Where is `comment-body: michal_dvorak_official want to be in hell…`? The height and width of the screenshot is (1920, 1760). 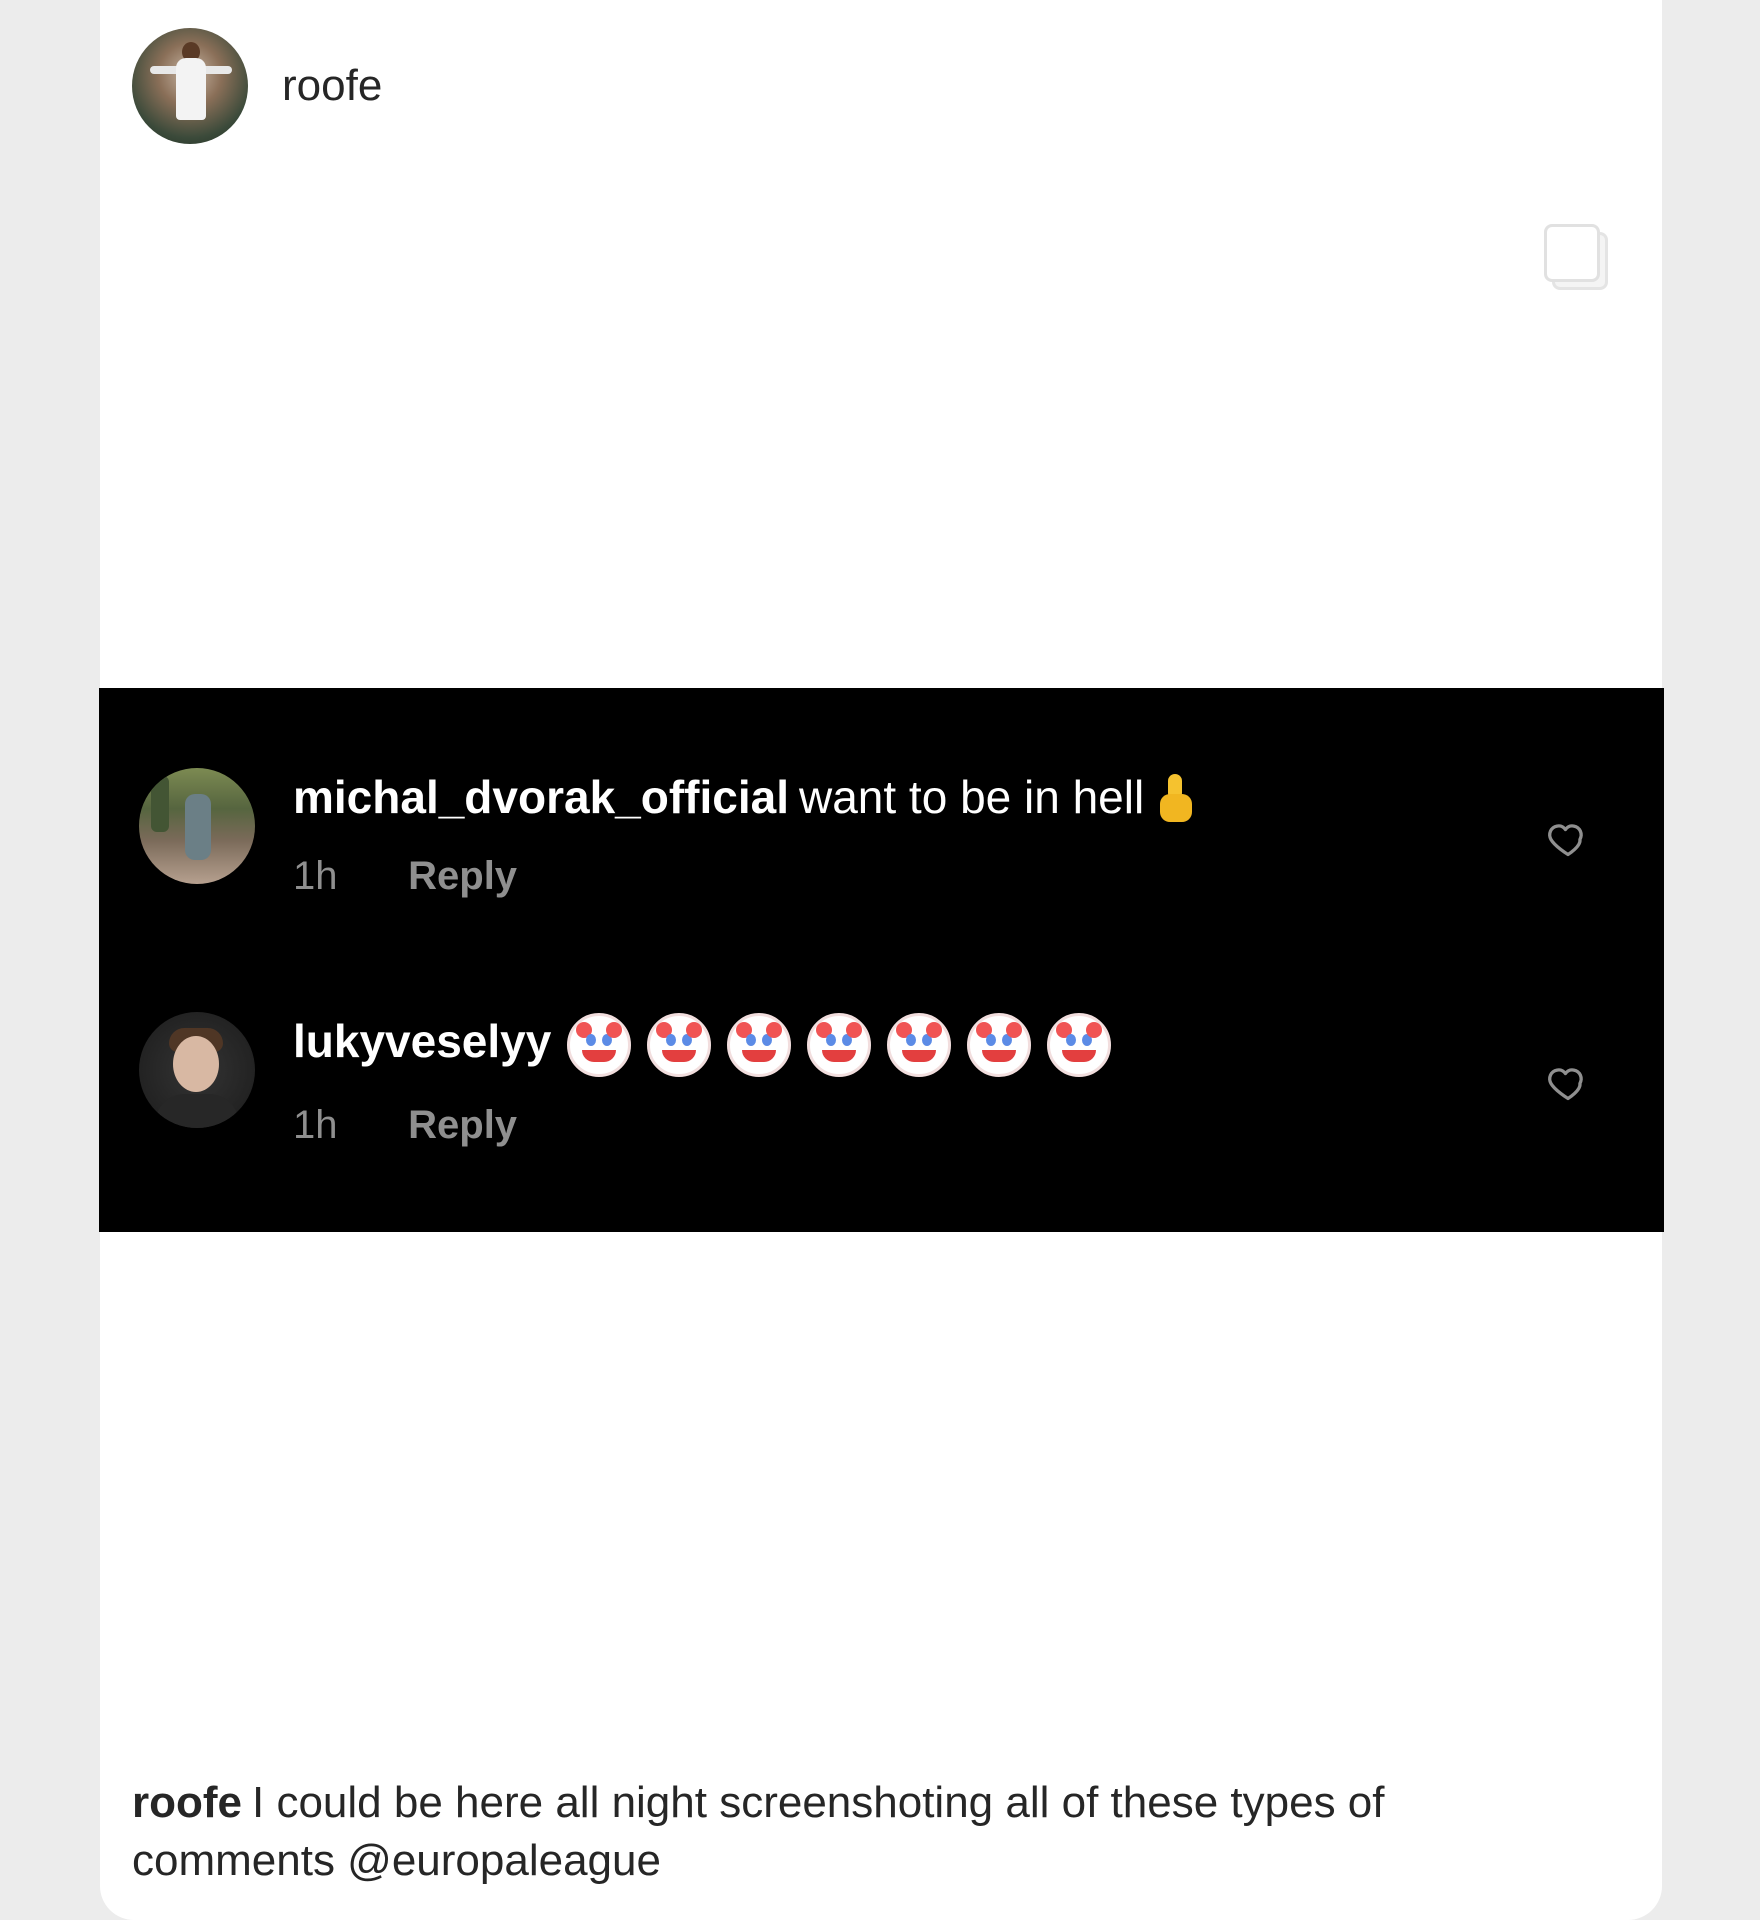
comment-body: michal_dvorak_official want to be in hell… is located at coordinates (893, 833).